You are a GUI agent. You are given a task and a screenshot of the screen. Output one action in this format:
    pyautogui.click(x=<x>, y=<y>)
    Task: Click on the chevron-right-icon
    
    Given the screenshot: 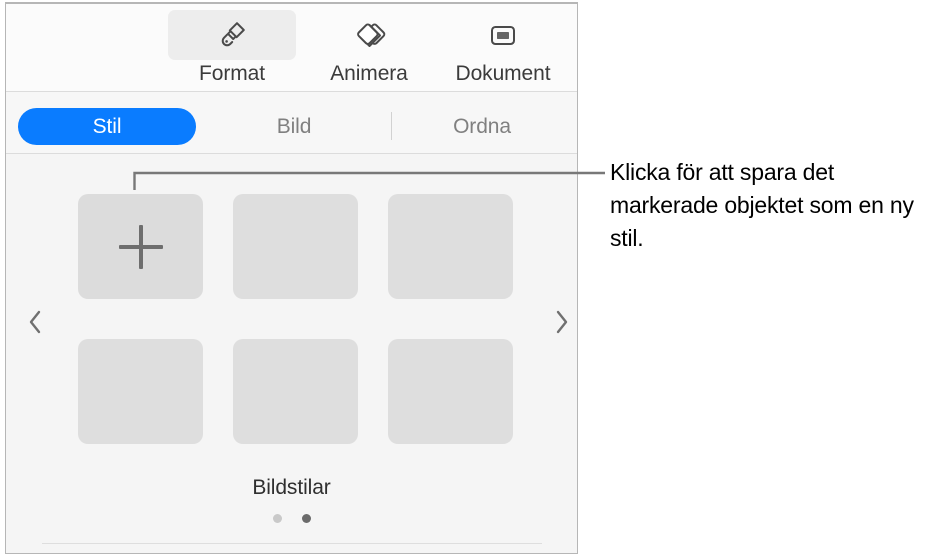 What is the action you would take?
    pyautogui.click(x=561, y=322)
    